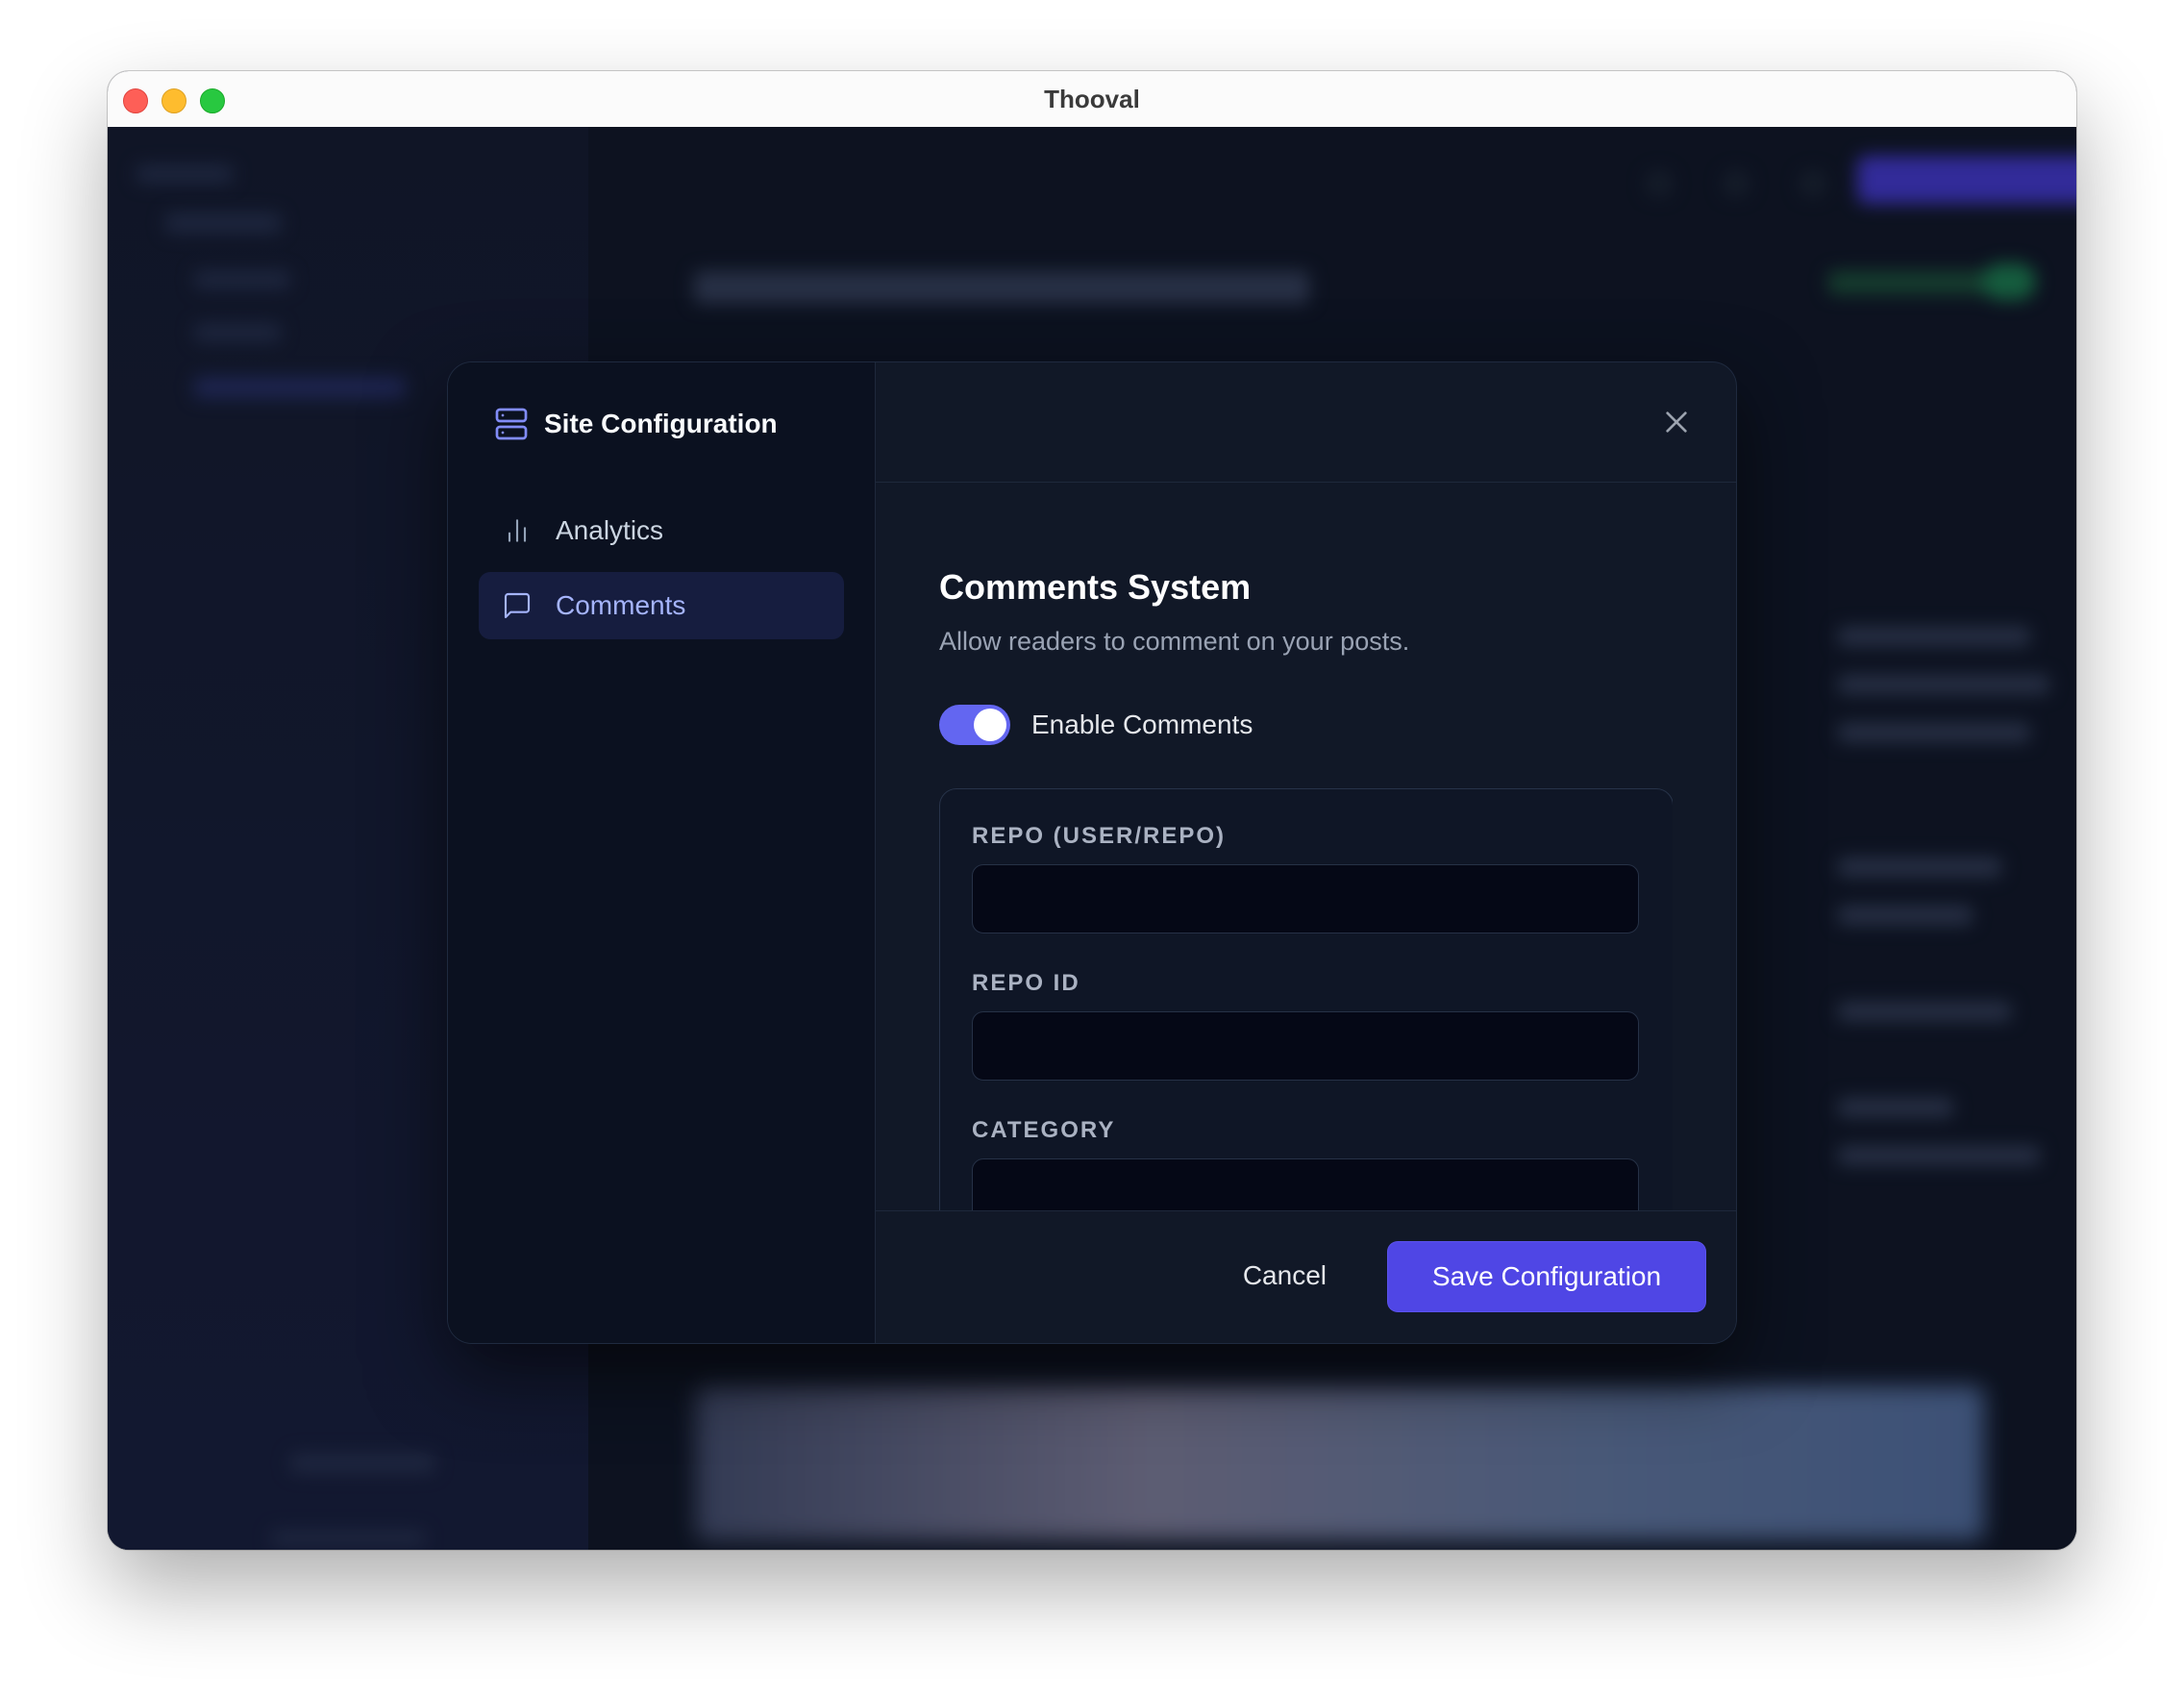 This screenshot has height=1692, width=2184. Describe the element at coordinates (1306, 1184) in the screenshot. I see `category-input` at that location.